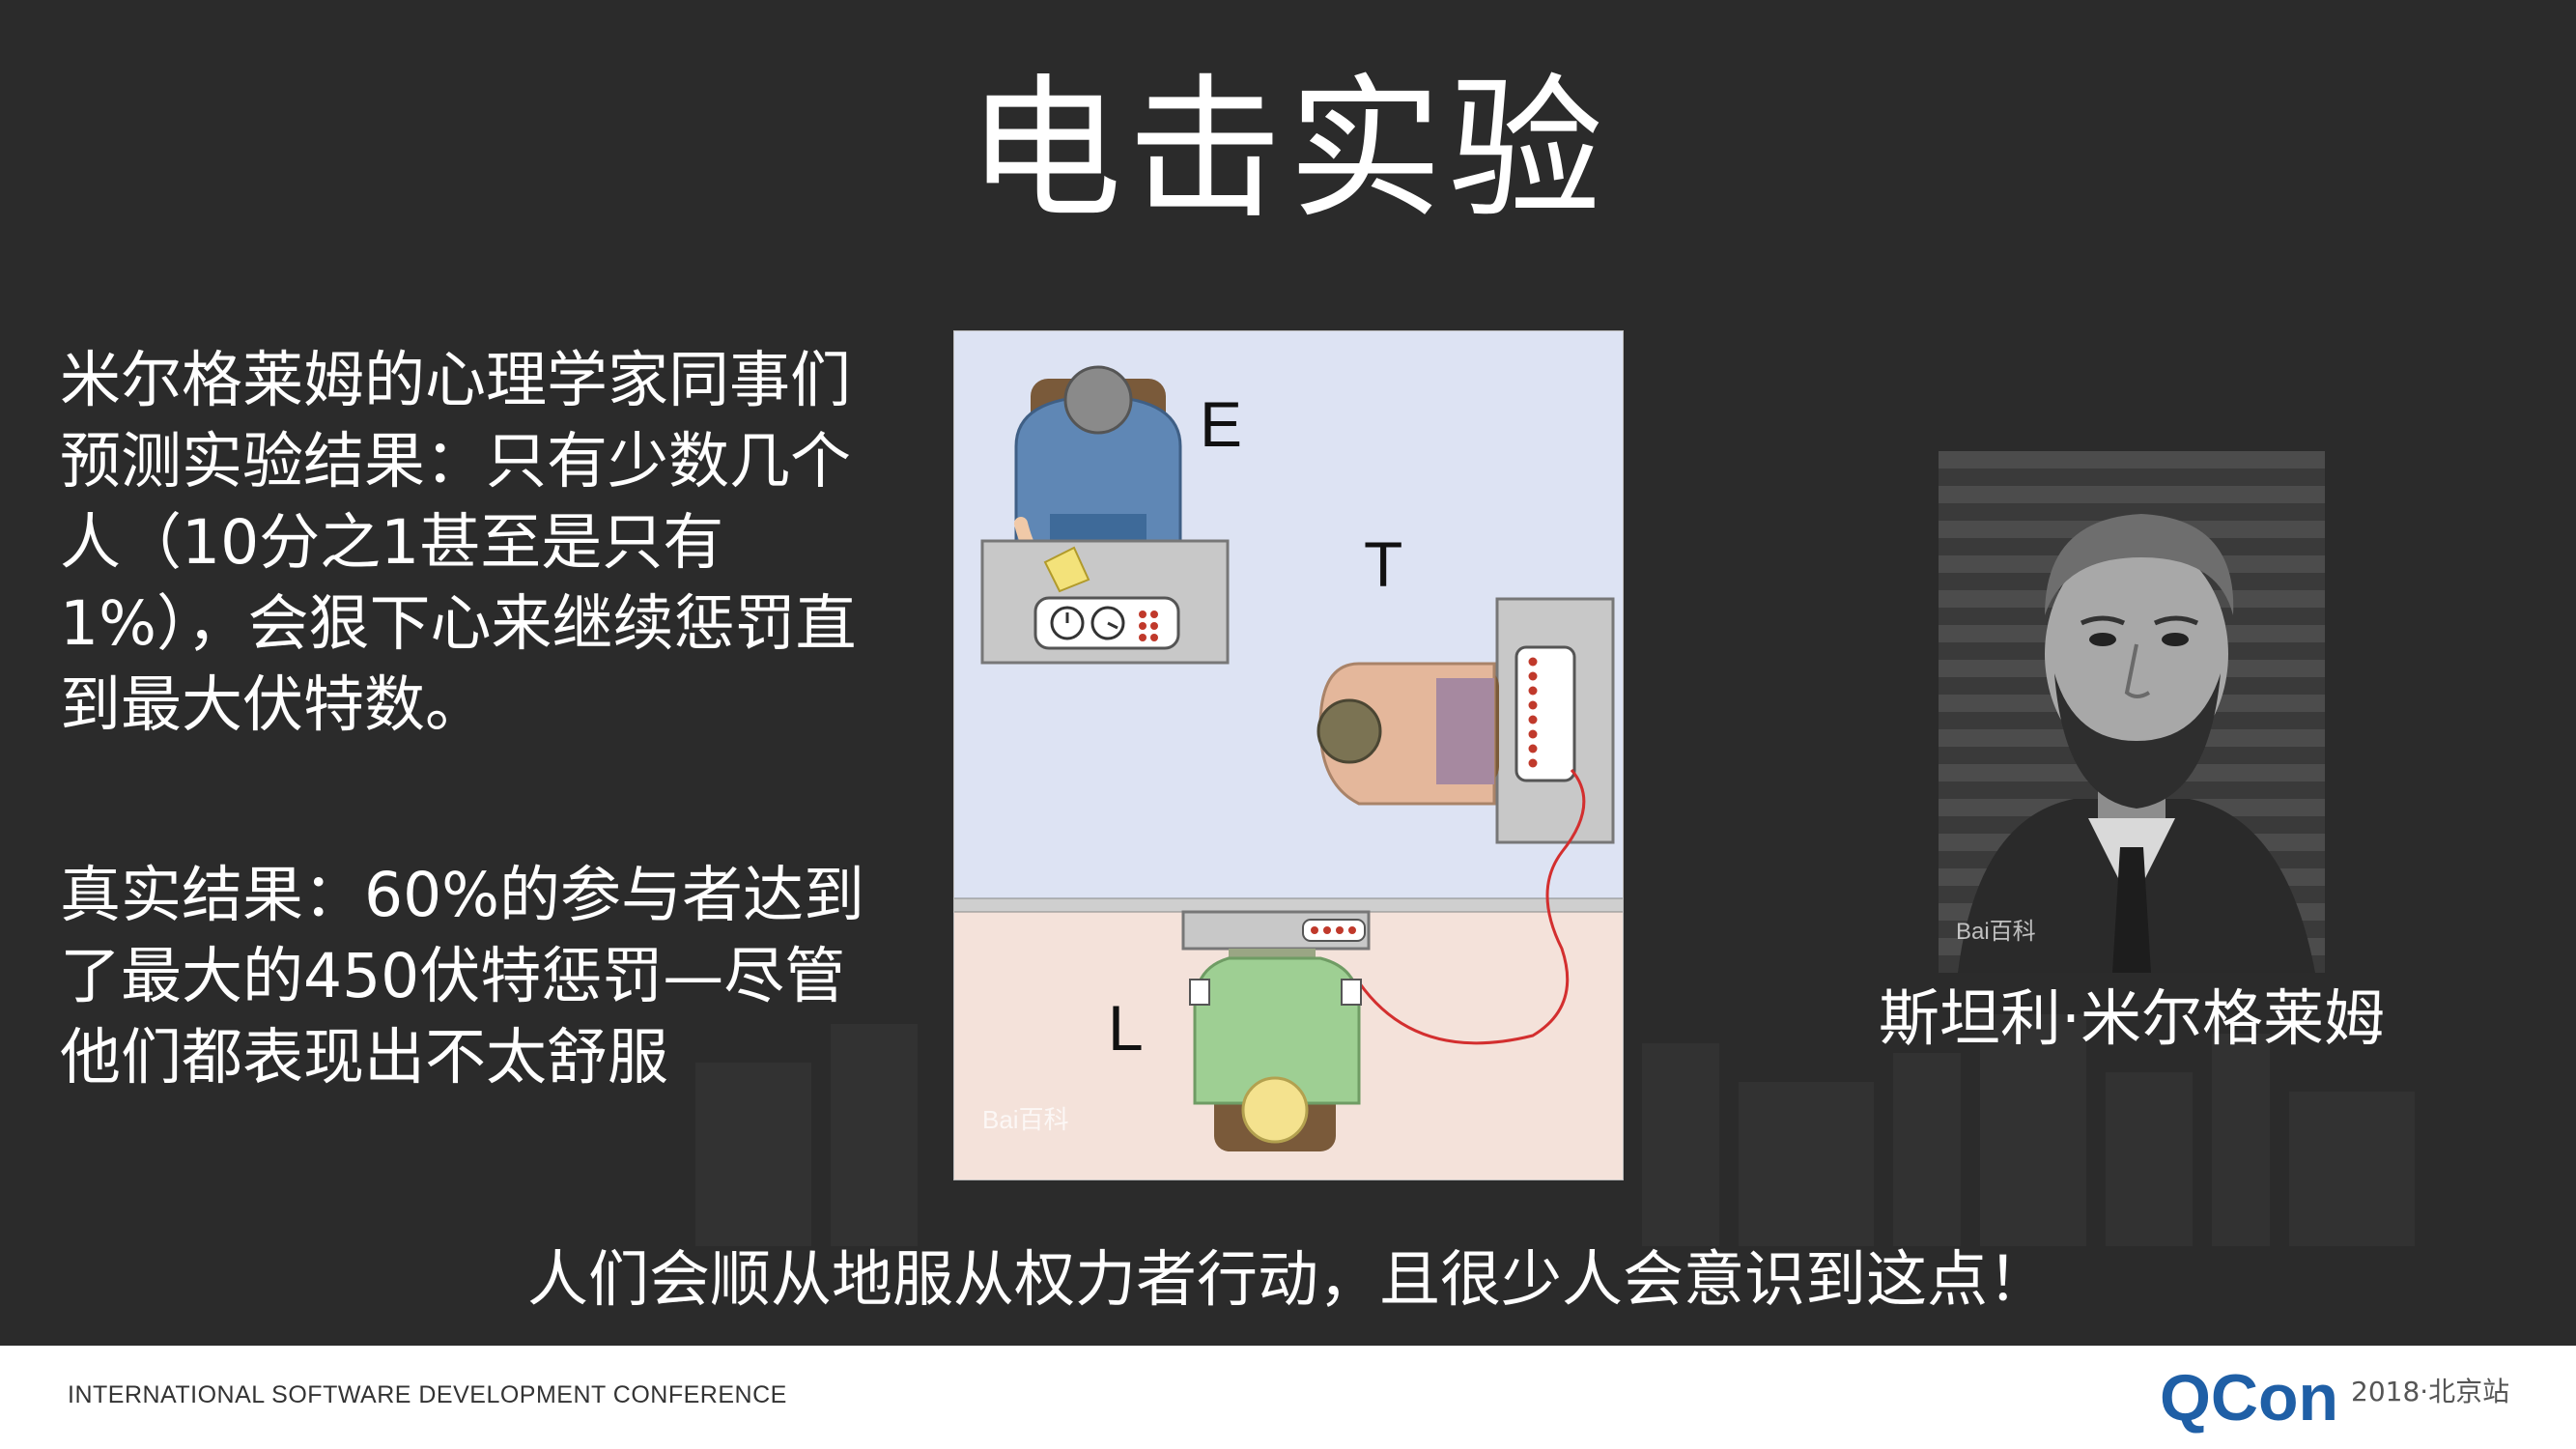  I want to click on experimenter-desk, so click(1105, 602).